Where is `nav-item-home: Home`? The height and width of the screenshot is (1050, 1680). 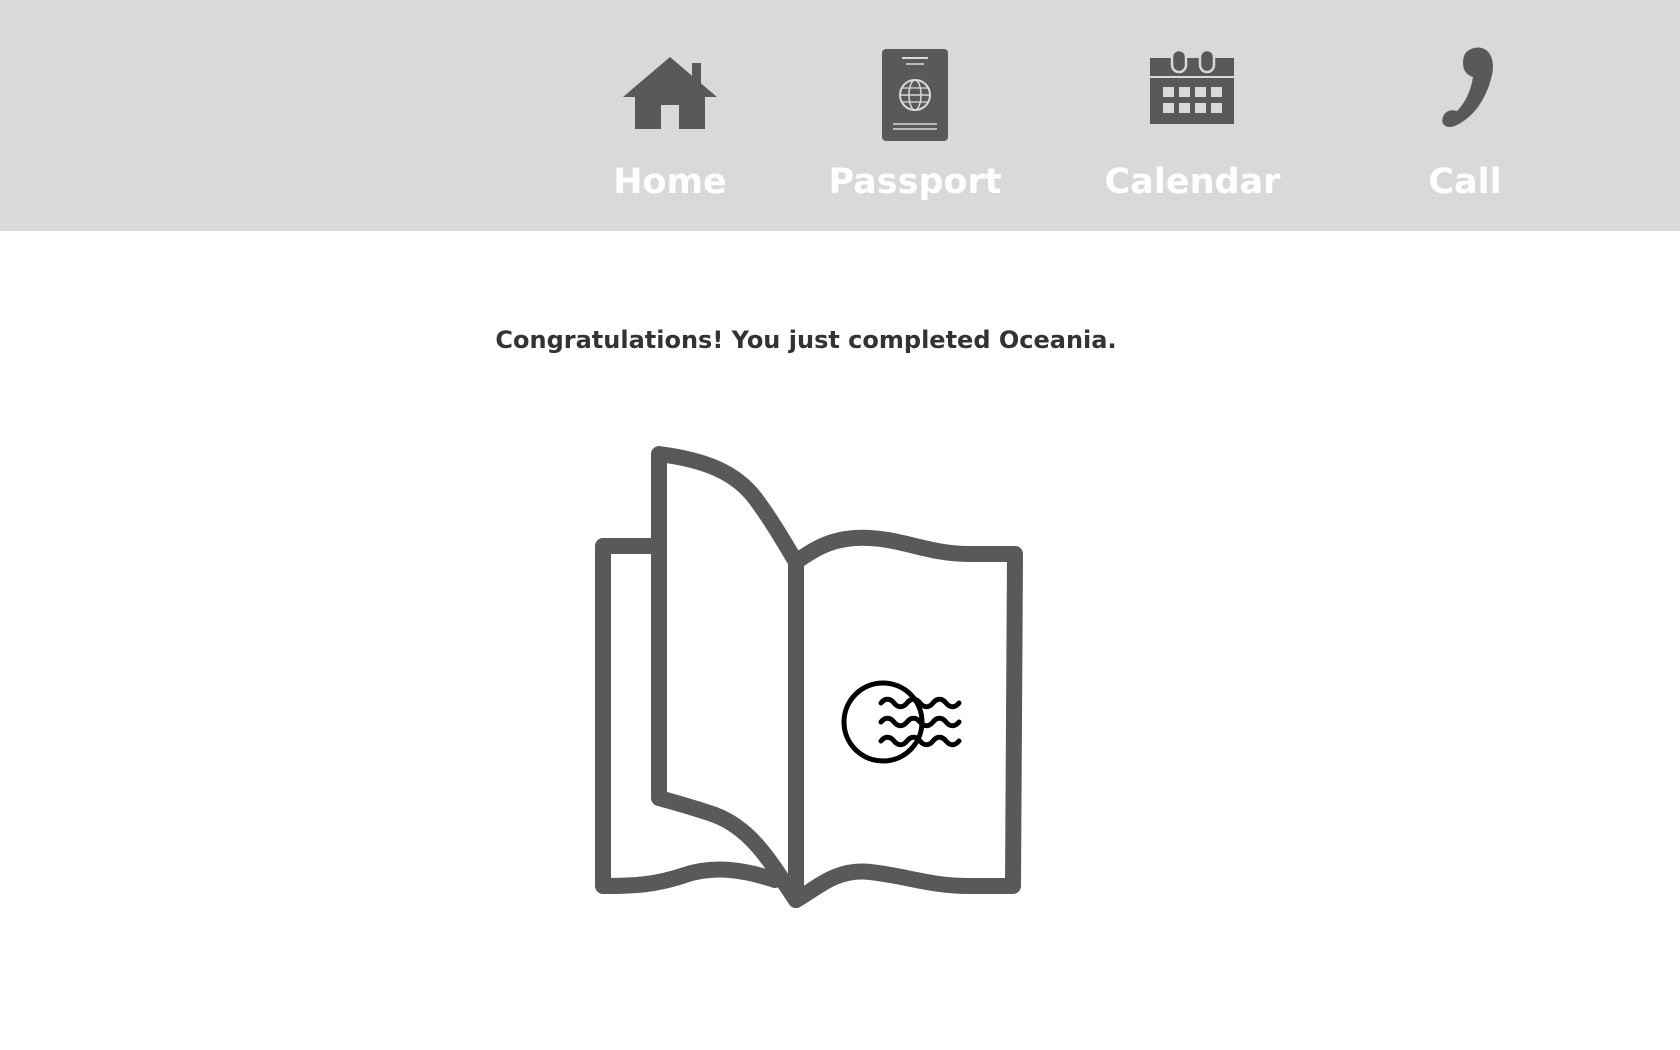
nav-item-home: Home is located at coordinates (670, 115).